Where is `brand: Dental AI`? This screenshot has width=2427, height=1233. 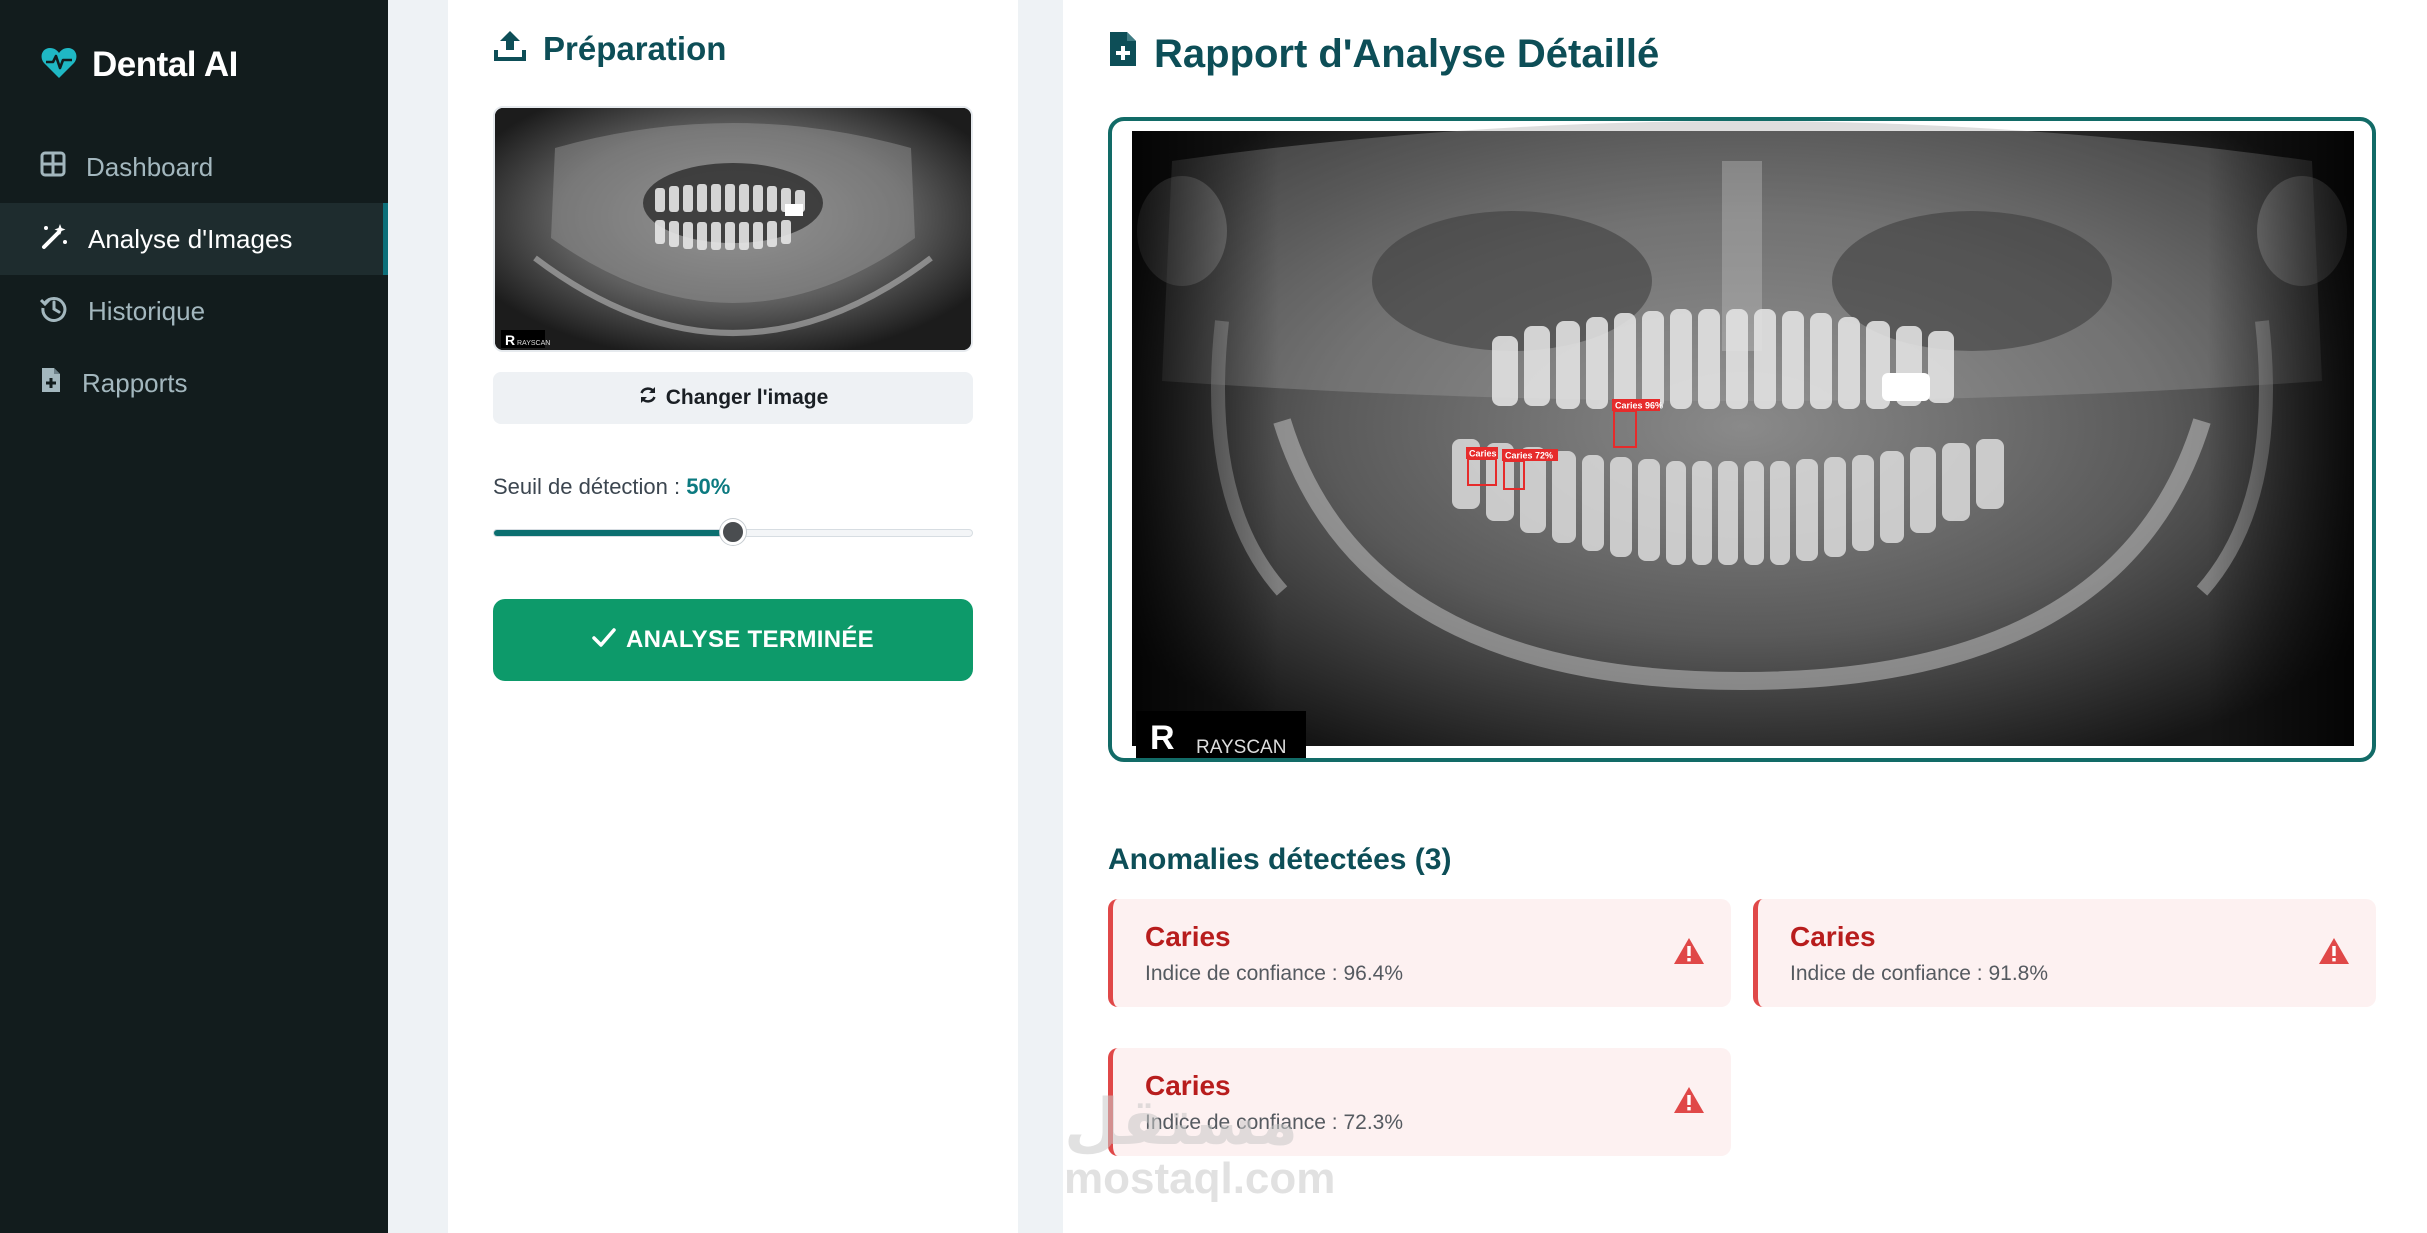
brand: Dental AI is located at coordinates (139, 65).